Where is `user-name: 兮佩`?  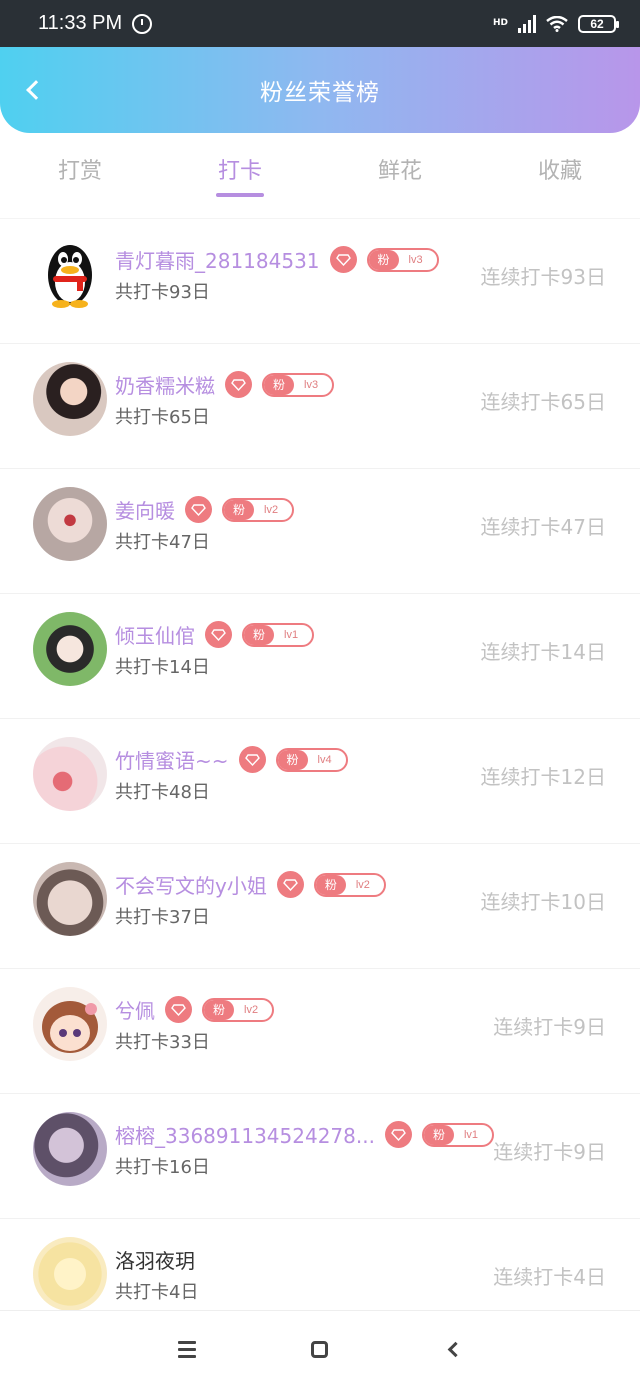 user-name: 兮佩 is located at coordinates (135, 1009).